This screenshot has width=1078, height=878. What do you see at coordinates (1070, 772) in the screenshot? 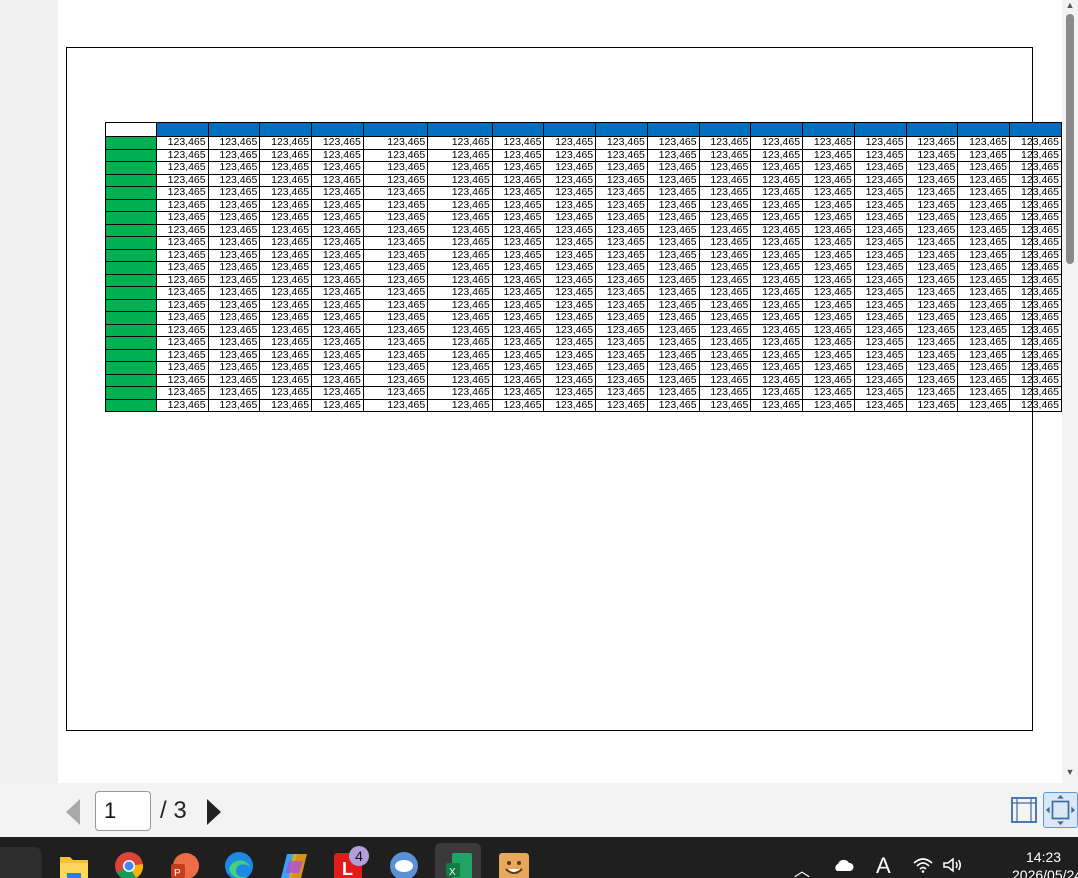
I see `scroll-down-arrow-icon: ▼` at bounding box center [1070, 772].